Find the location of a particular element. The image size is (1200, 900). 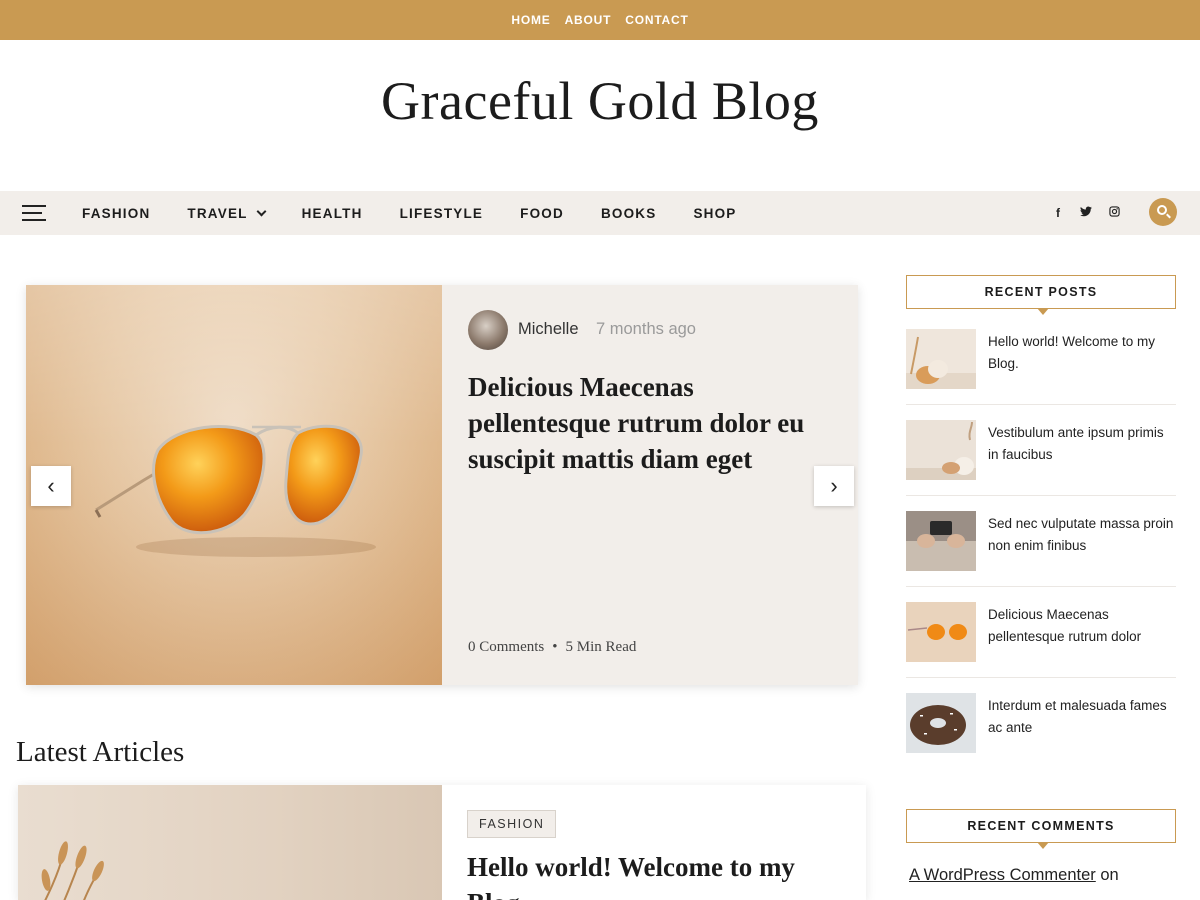

nav-item-label: FASHION is located at coordinates (116, 213).